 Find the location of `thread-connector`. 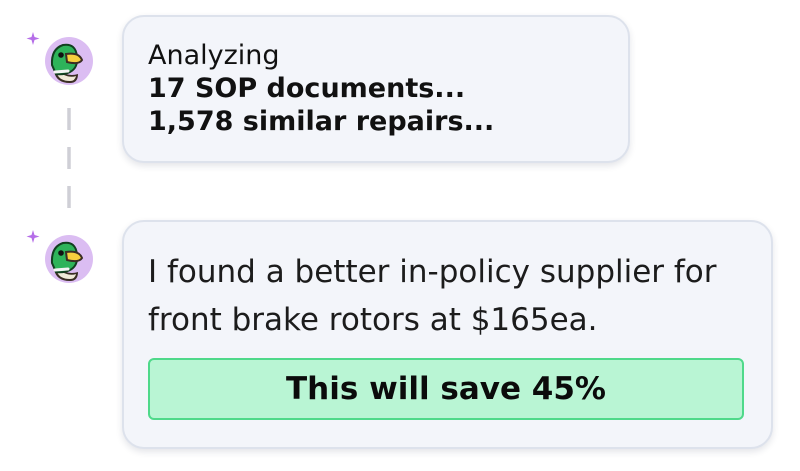

thread-connector is located at coordinates (69, 161).